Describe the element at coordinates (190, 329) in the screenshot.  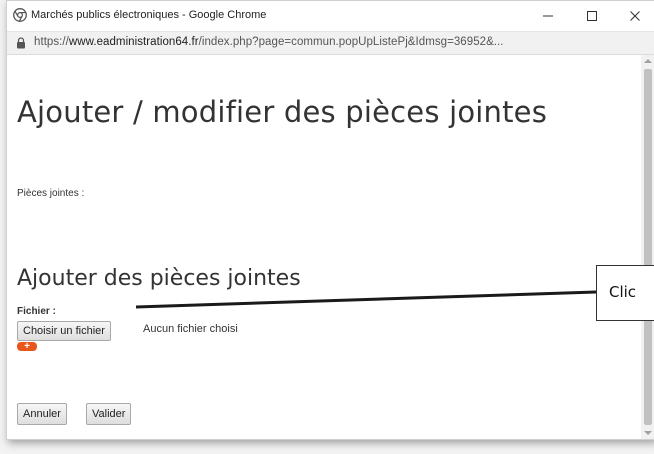
I see `no-file-chosen-text: Aucun fichier choisi` at that location.